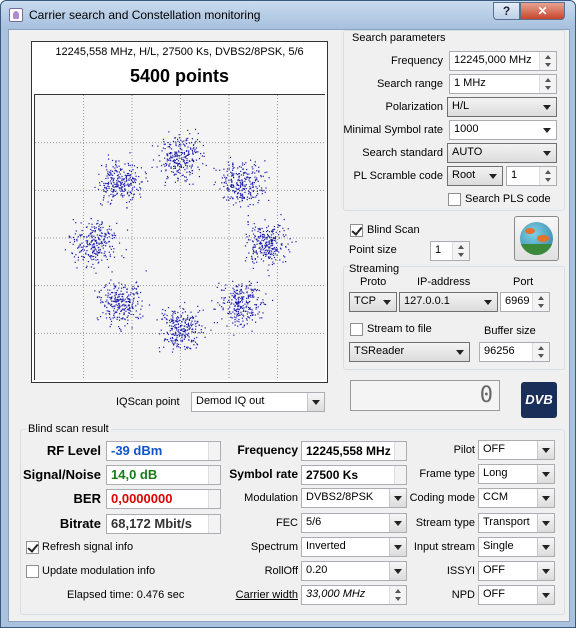 This screenshot has height=628, width=576. Describe the element at coordinates (163, 451) in the screenshot. I see `rf-level-value: -39 dBm` at that location.